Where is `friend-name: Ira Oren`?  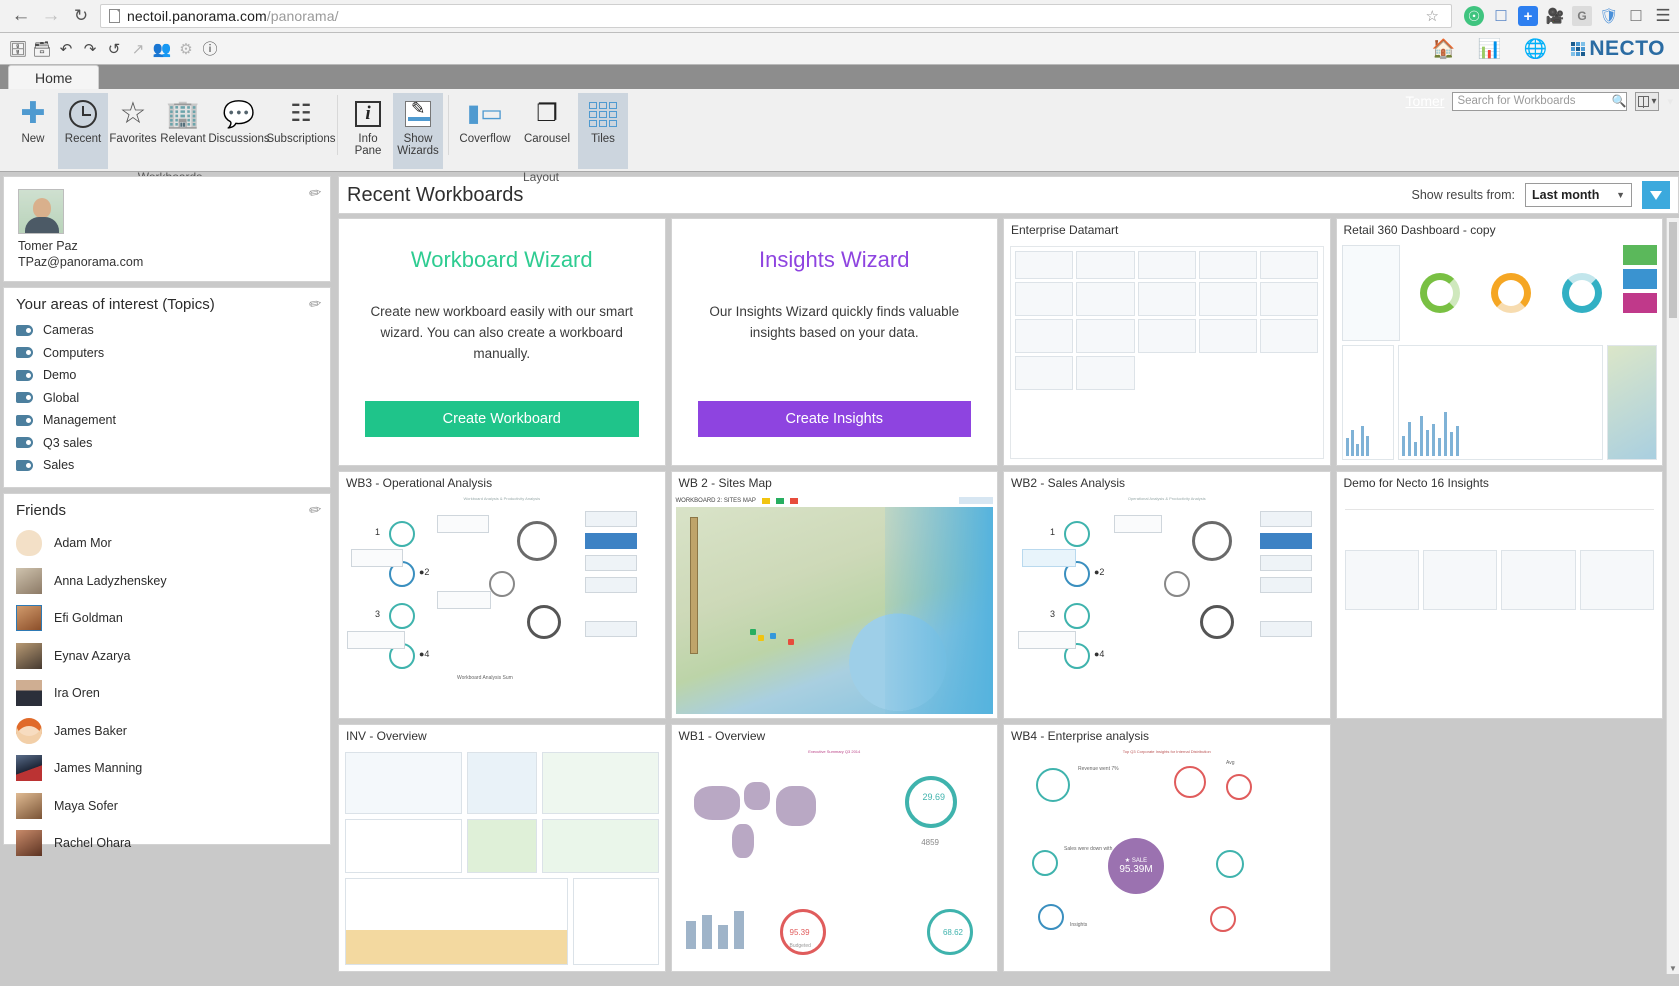 friend-name: Ira Oren is located at coordinates (77, 693).